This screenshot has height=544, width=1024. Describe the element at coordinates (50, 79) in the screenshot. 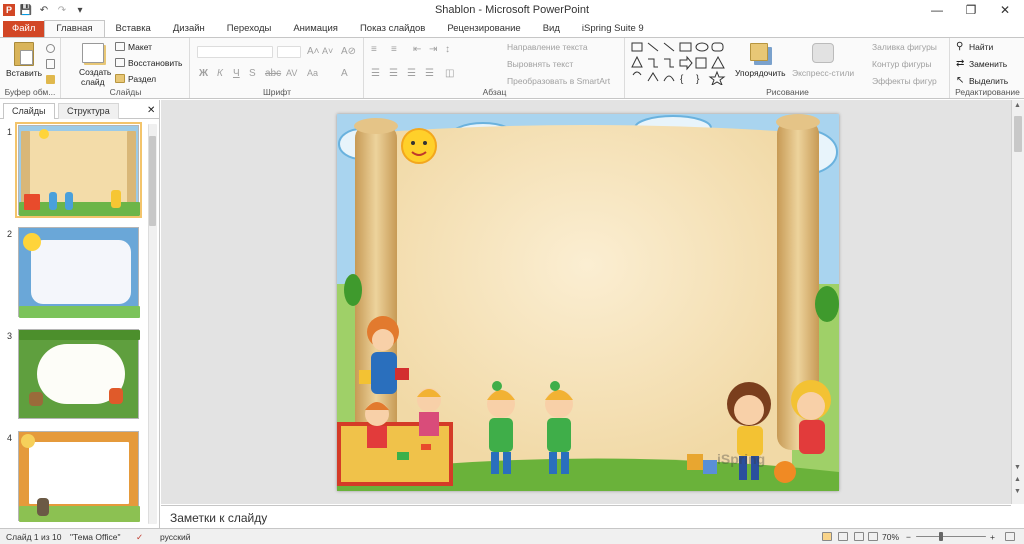

I see `format-painter-icon` at that location.